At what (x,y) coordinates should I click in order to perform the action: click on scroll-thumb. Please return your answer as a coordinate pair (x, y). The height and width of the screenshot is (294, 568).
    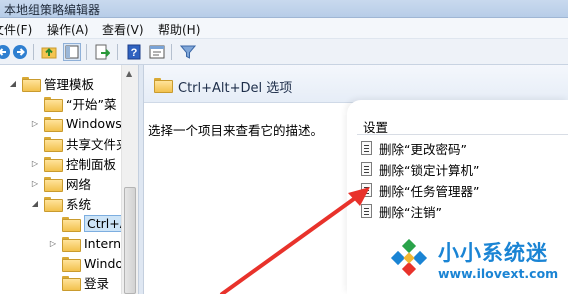
    Looking at the image, I should click on (130, 240).